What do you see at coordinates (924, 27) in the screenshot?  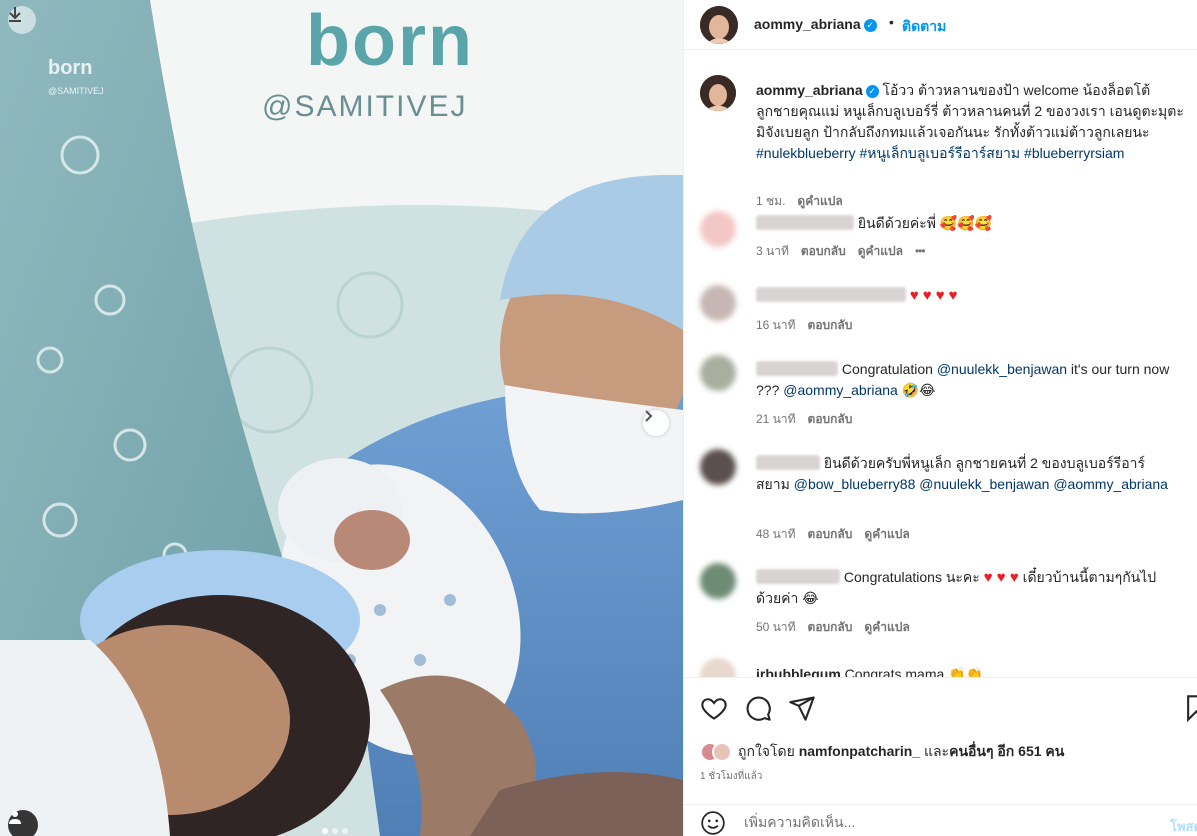 I see `follow-button: ติดตาม` at bounding box center [924, 27].